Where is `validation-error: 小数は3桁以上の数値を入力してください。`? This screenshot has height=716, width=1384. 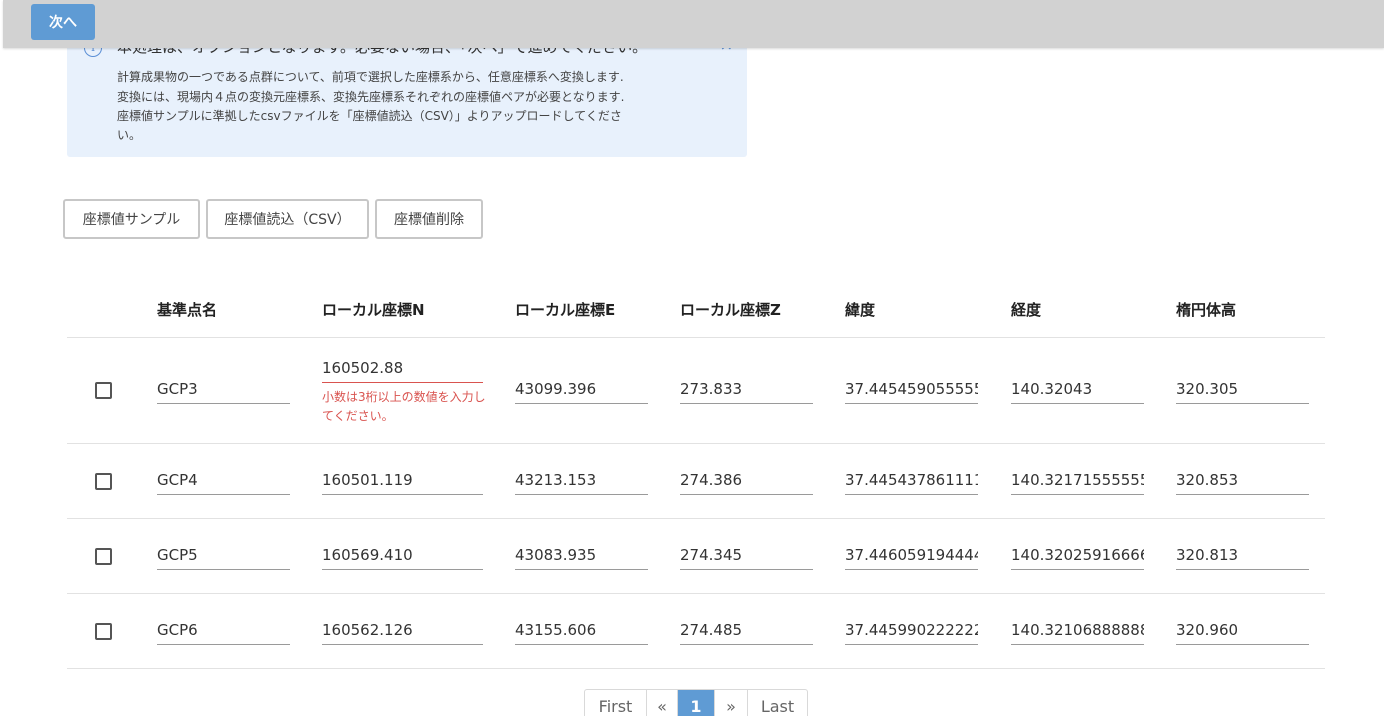 validation-error: 小数は3桁以上の数値を入力してください。 is located at coordinates (404, 406).